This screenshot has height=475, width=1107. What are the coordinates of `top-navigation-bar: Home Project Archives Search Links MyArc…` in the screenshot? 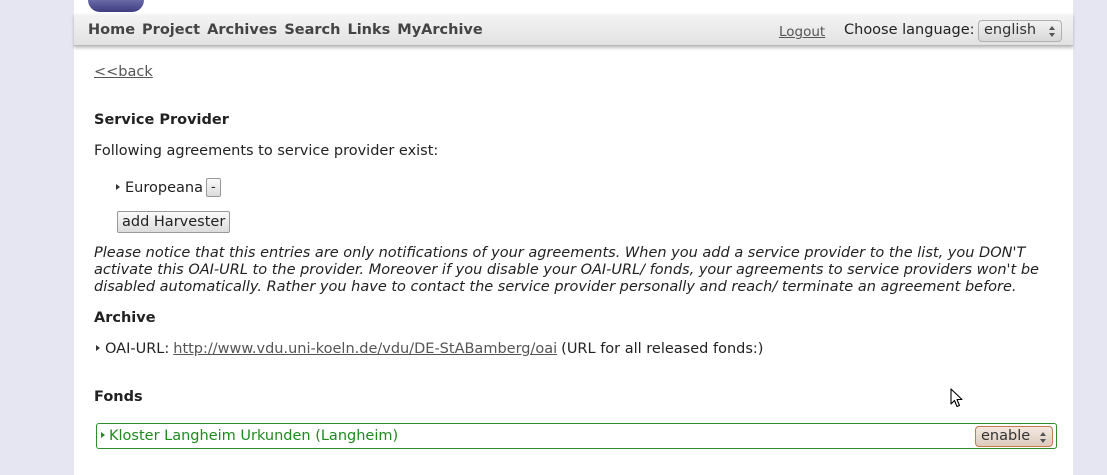 It's located at (573, 30).